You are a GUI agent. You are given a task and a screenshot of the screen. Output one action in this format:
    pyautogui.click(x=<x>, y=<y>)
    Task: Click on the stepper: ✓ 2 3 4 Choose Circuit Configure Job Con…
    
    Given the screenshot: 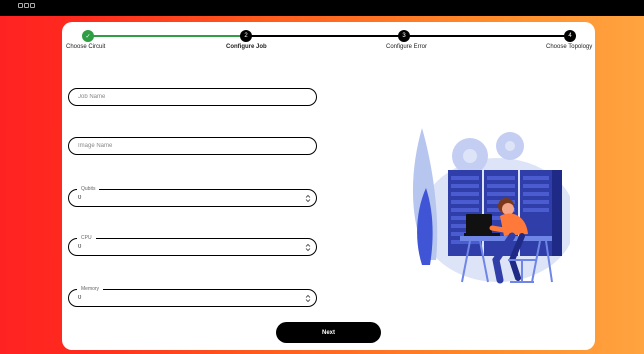 What is the action you would take?
    pyautogui.click(x=328, y=38)
    